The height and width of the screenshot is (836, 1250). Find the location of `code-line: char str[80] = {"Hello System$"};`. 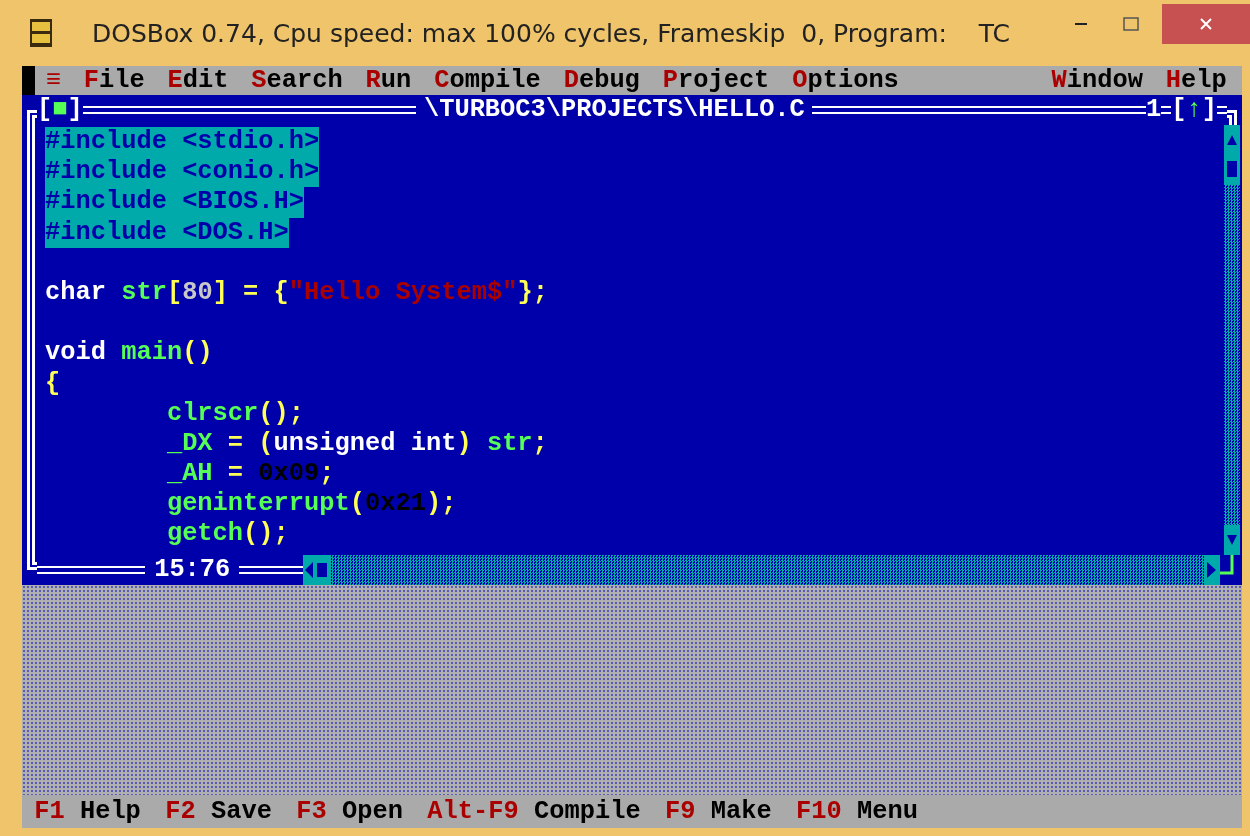

code-line: char str[80] = {"Hello System$"}; is located at coordinates (296, 293).